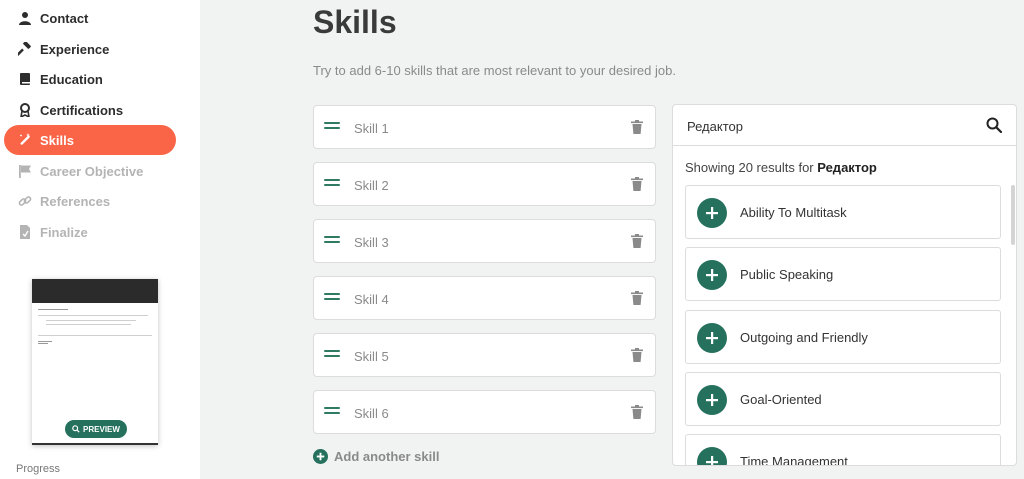 The width and height of the screenshot is (1024, 479). What do you see at coordinates (82, 110) in the screenshot?
I see `sidebar-item-label: Certifications` at bounding box center [82, 110].